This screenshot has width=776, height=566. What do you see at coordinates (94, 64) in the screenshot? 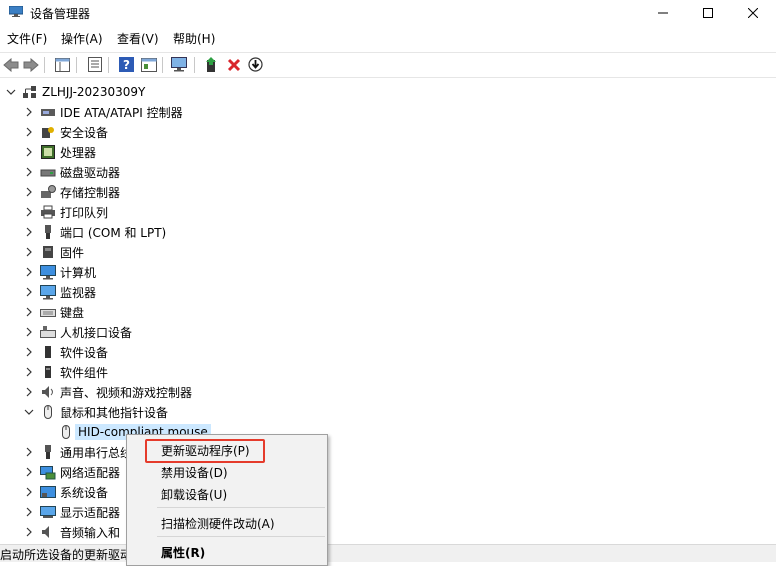
I see `properties-button` at bounding box center [94, 64].